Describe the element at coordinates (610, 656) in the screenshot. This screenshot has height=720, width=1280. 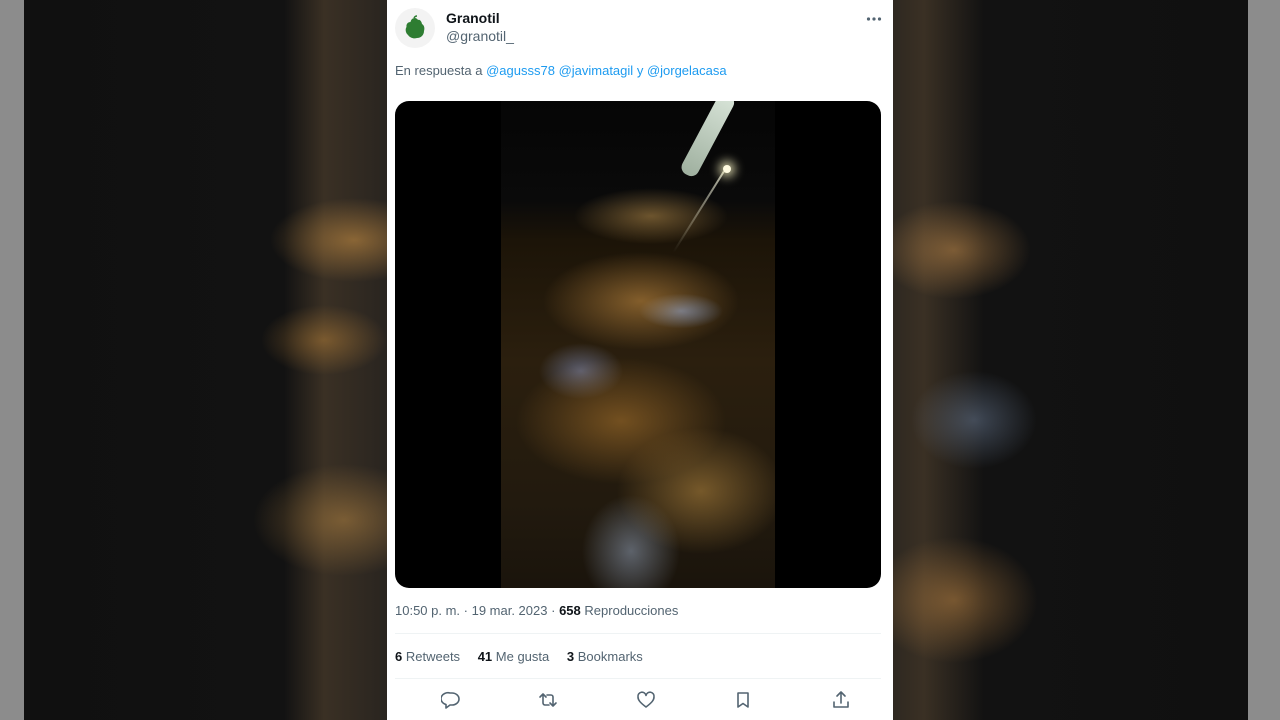
I see `bookmarks-label: Bookmarks` at that location.